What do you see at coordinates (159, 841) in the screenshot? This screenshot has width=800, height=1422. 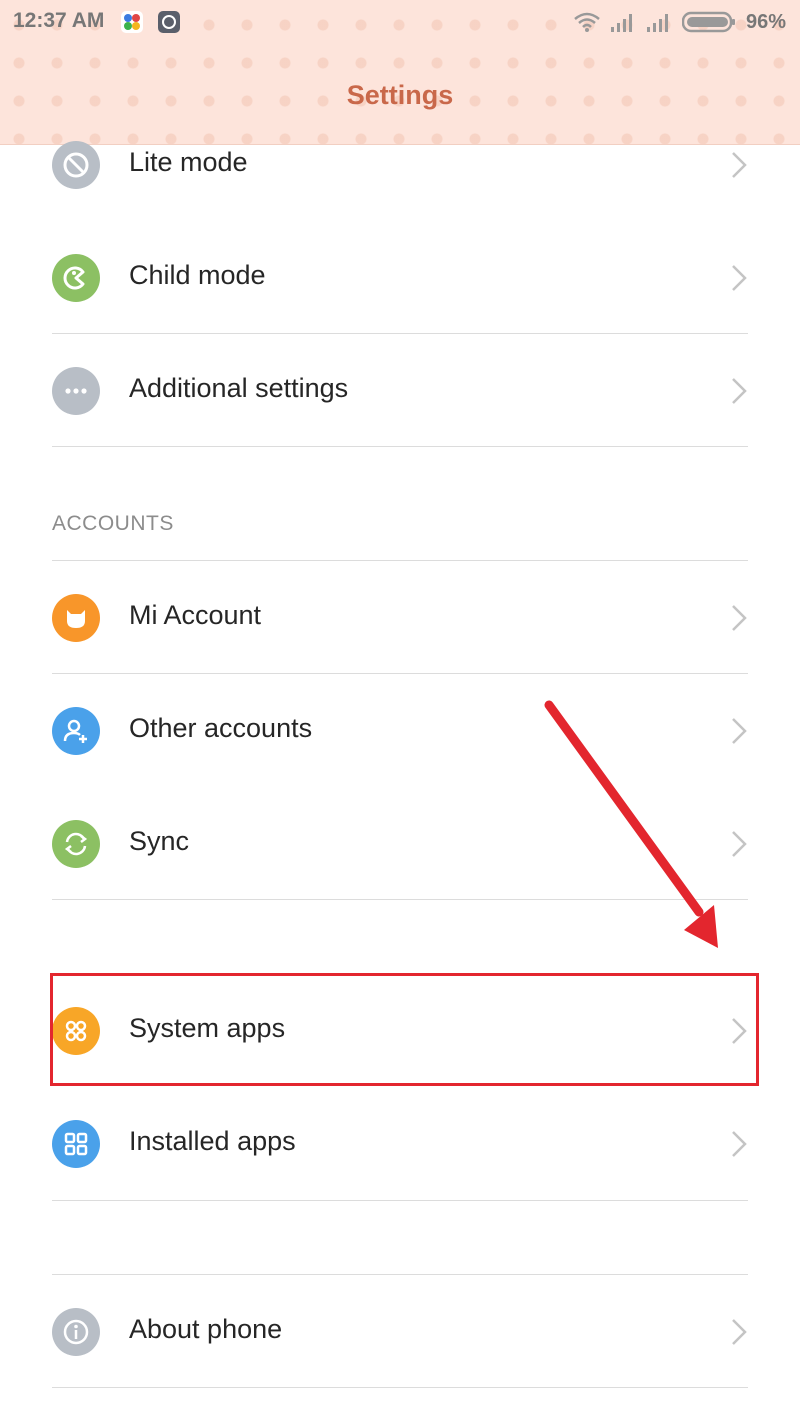 I see `settings-item-label: Sync` at bounding box center [159, 841].